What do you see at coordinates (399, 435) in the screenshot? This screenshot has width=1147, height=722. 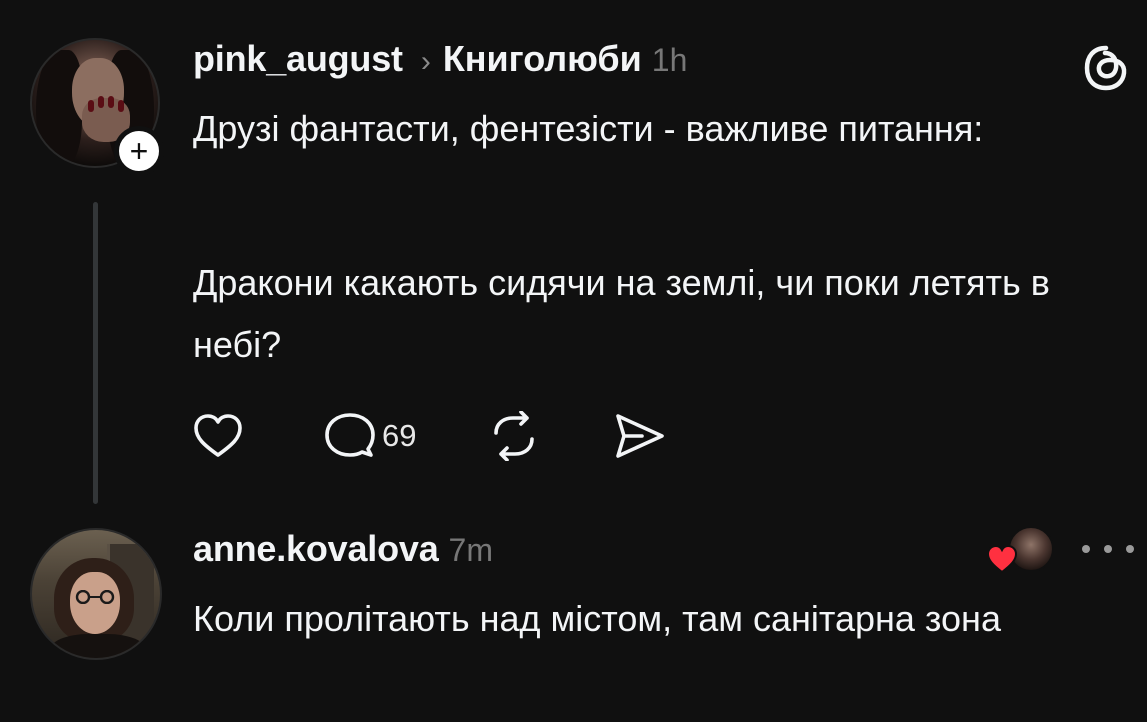 I see `comment-count: 69` at bounding box center [399, 435].